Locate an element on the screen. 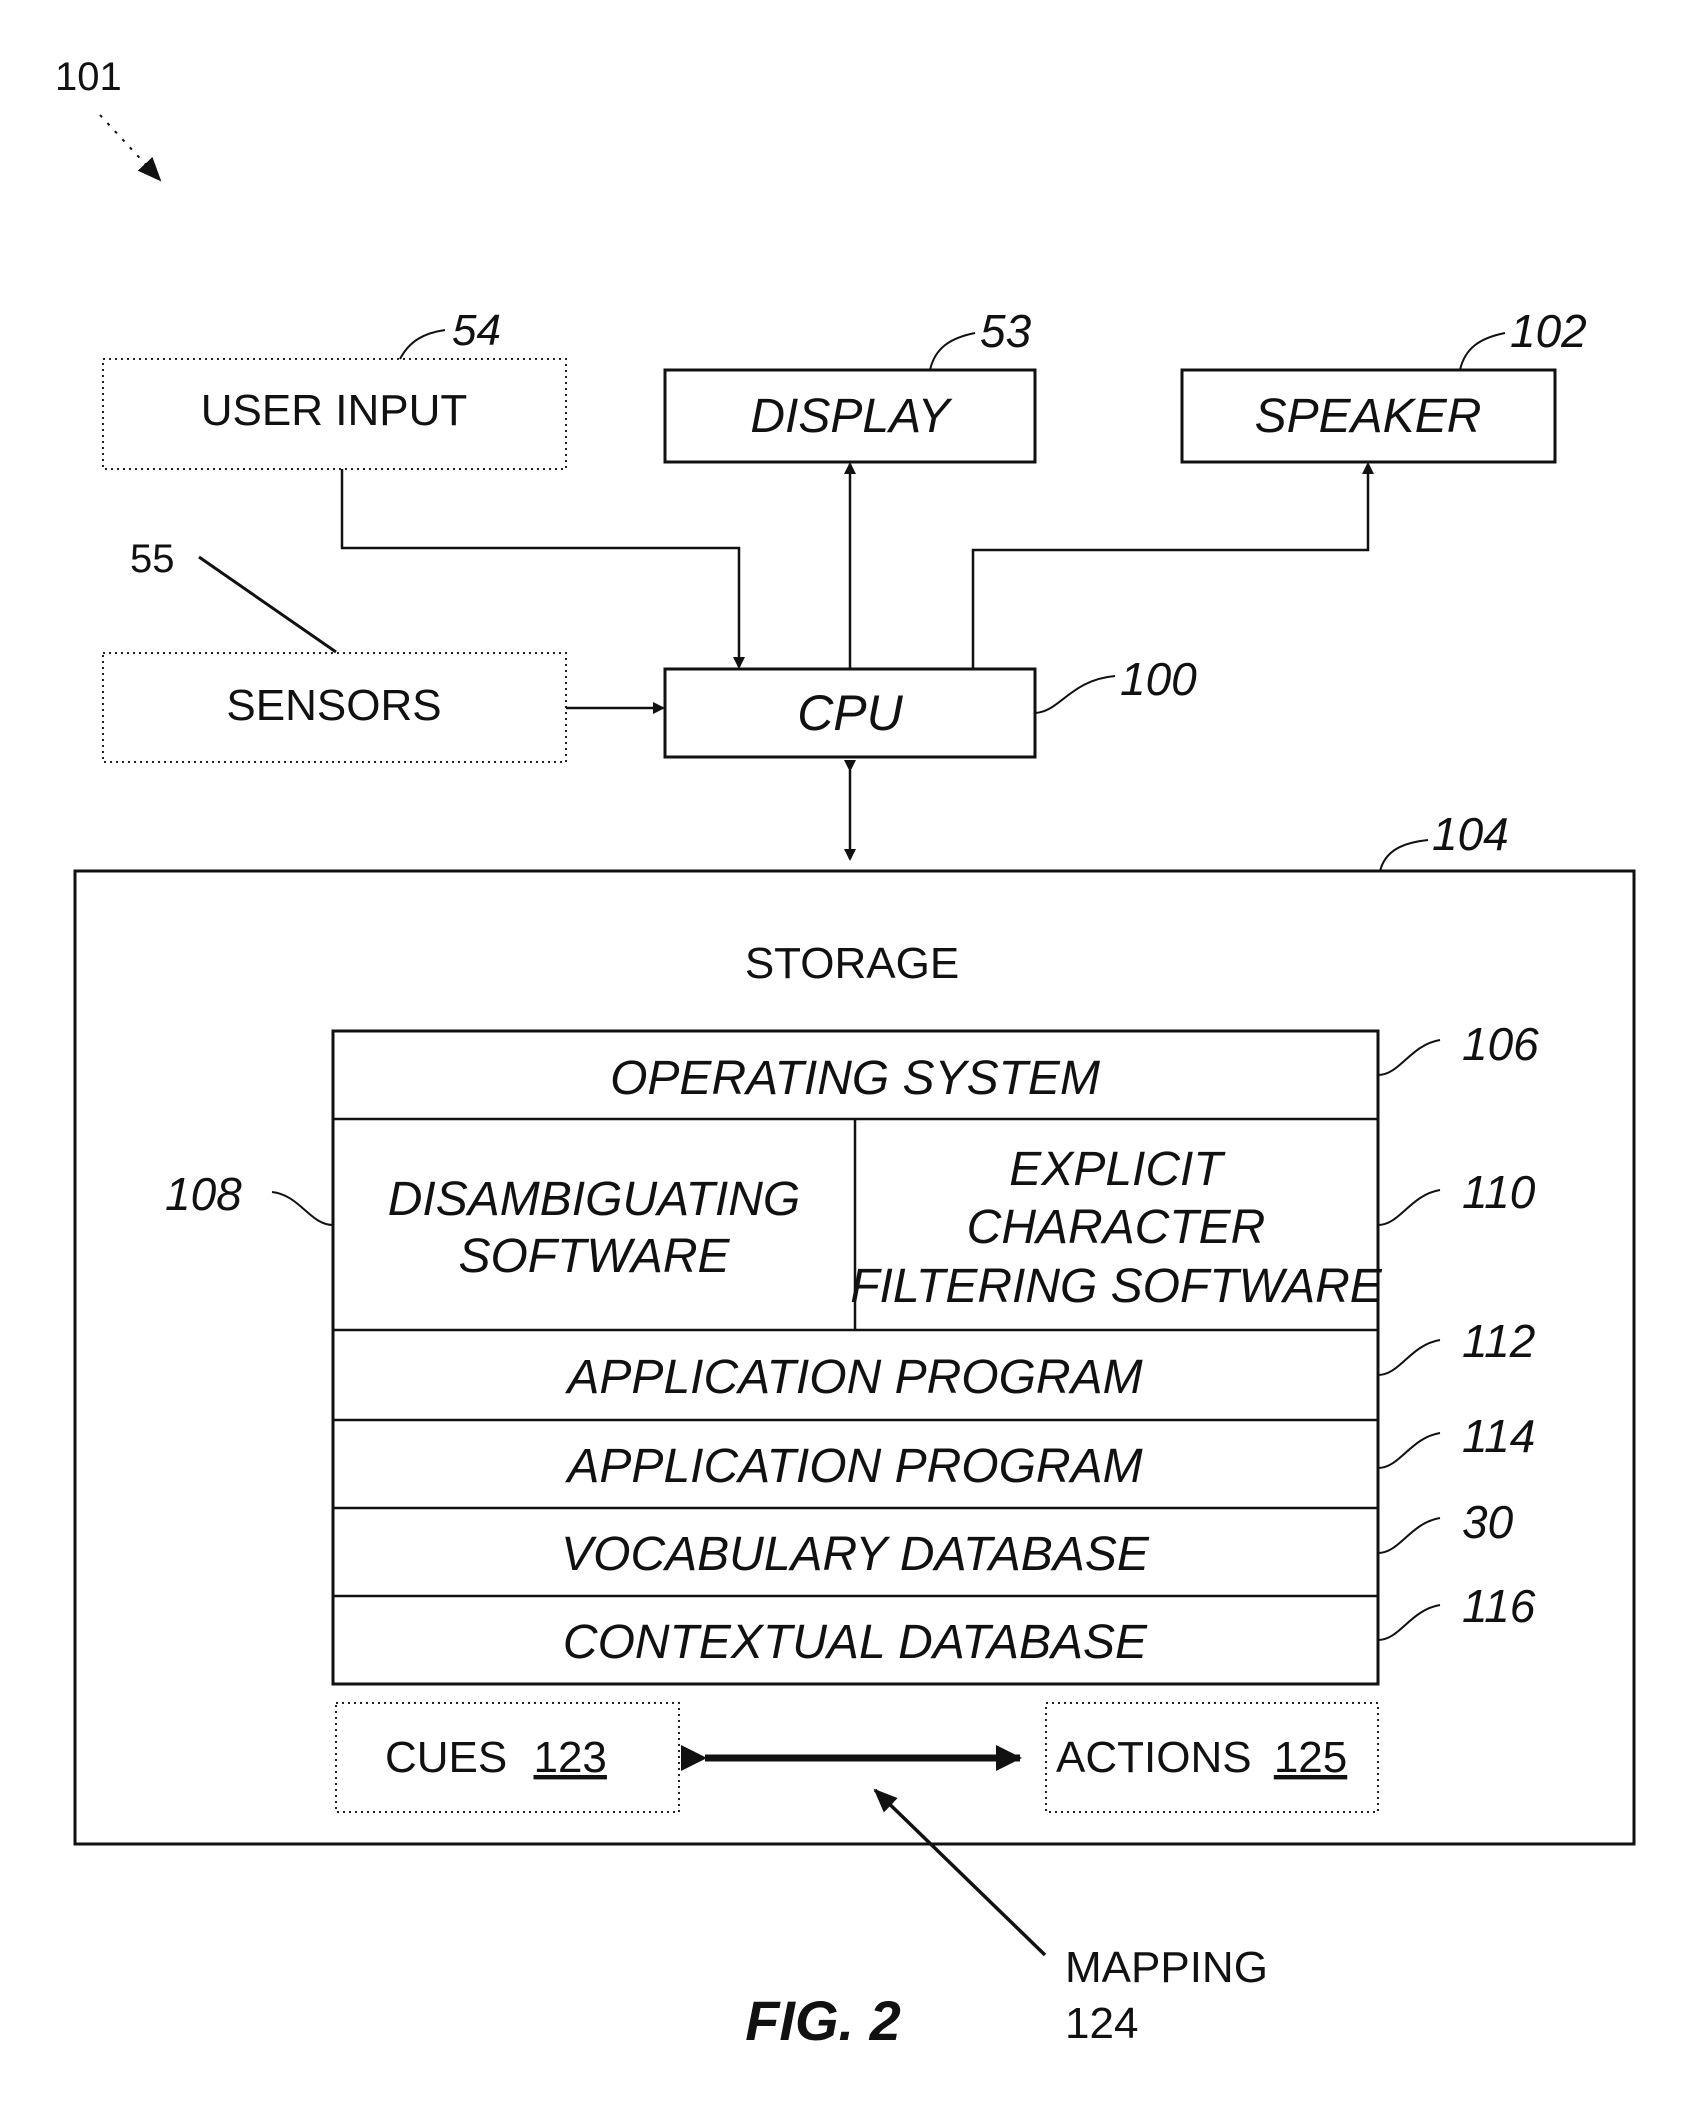 Image resolution: width=1700 pixels, height=2127 pixels. speaker-label: SPEAKER is located at coordinates (1368, 416).